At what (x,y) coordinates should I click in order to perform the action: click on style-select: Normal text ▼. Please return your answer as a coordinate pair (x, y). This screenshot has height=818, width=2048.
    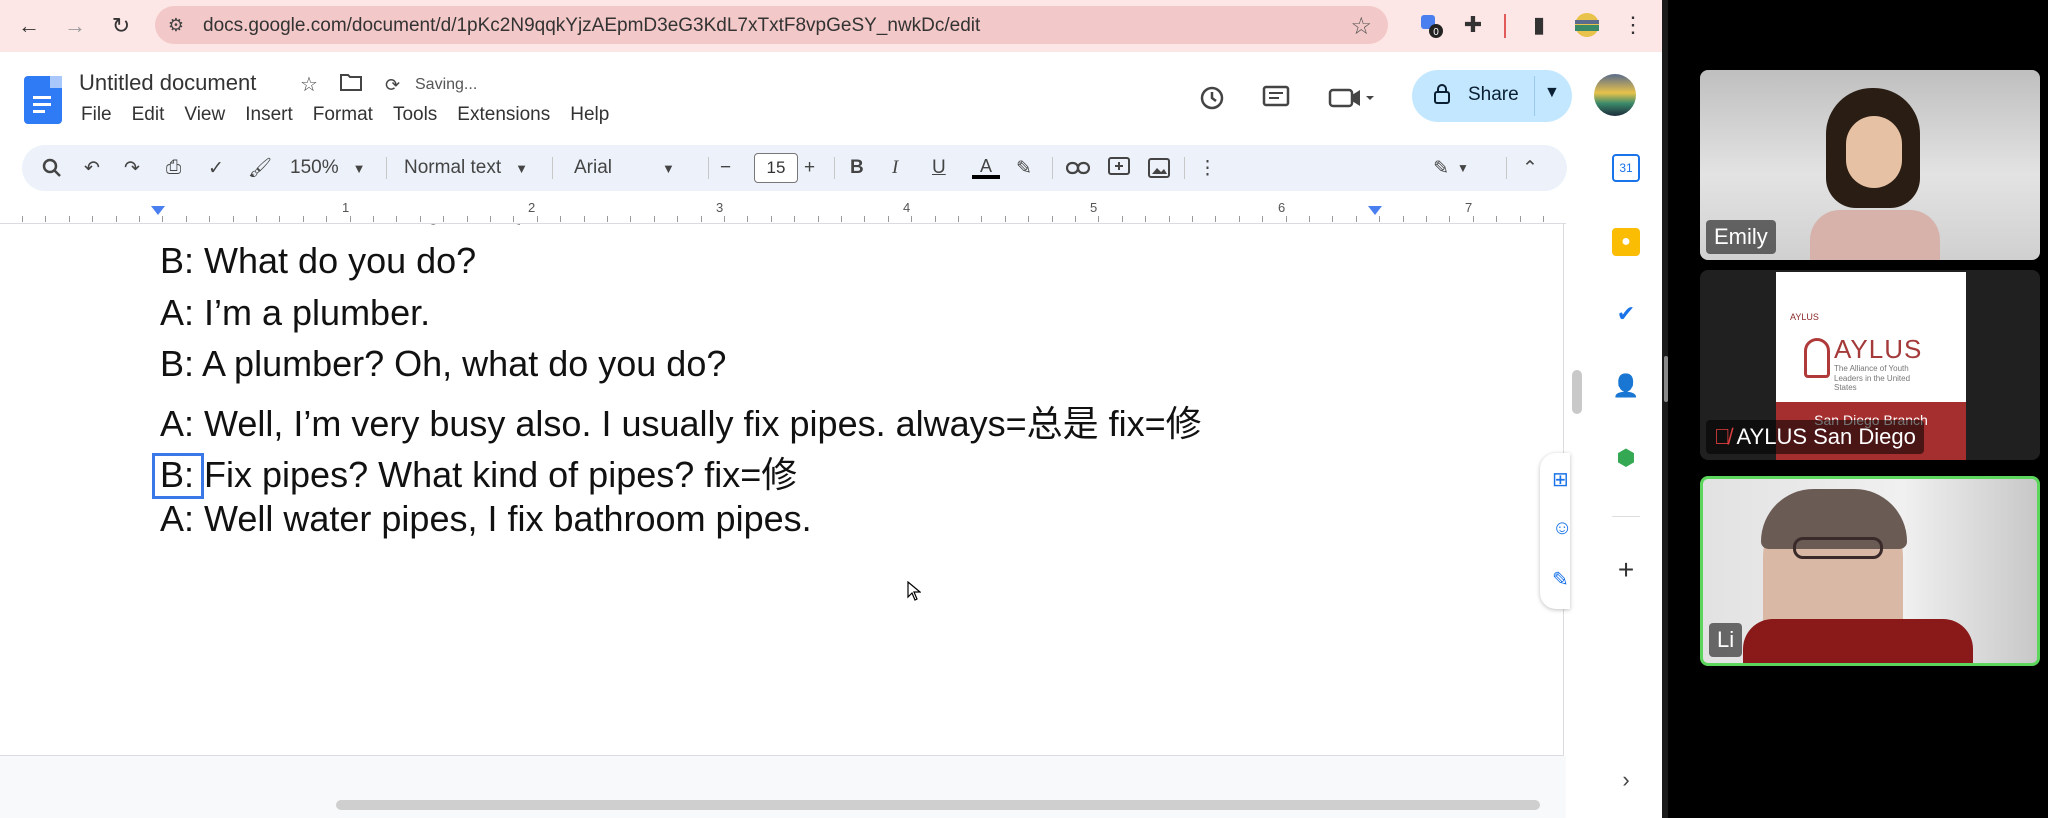
    Looking at the image, I should click on (469, 168).